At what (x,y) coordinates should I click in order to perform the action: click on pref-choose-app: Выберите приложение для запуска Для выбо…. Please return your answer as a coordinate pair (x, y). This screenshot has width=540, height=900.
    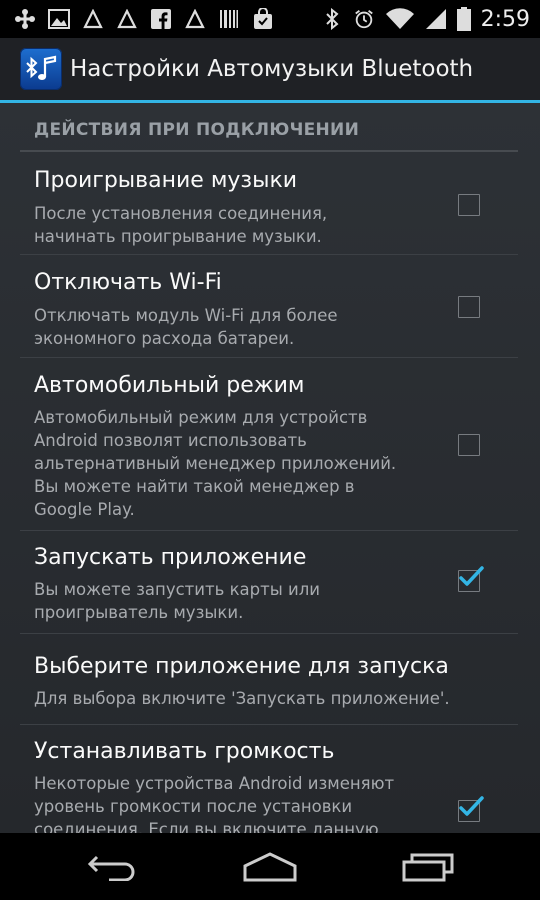
    Looking at the image, I should click on (269, 679).